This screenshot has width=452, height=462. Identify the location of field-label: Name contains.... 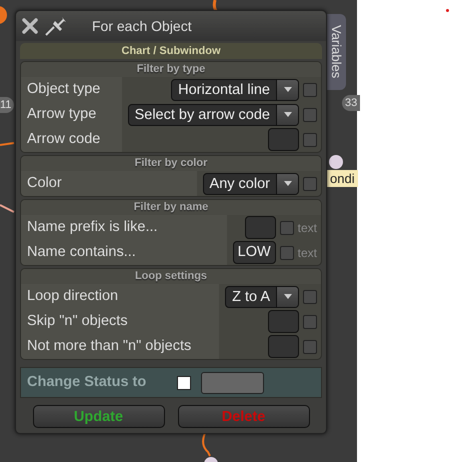
(124, 252).